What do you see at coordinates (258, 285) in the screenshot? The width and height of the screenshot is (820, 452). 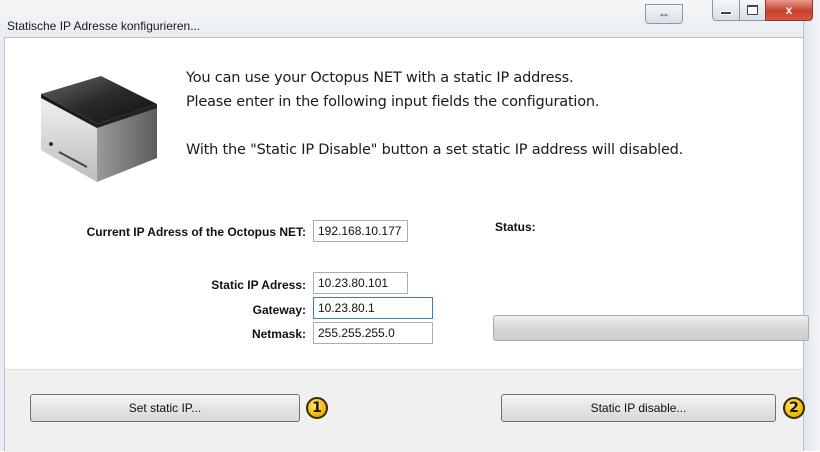 I see `static-ip-label: Static IP Adress:` at bounding box center [258, 285].